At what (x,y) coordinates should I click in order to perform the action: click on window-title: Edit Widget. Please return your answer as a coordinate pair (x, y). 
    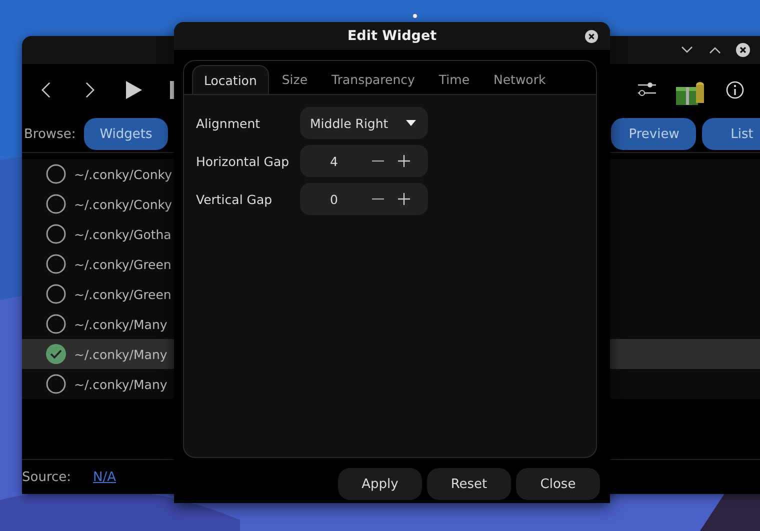
    Looking at the image, I should click on (392, 36).